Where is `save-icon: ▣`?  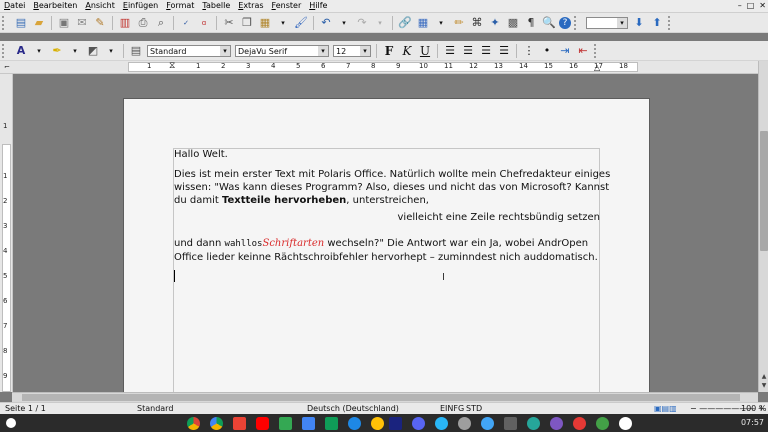 save-icon: ▣ is located at coordinates (64, 23).